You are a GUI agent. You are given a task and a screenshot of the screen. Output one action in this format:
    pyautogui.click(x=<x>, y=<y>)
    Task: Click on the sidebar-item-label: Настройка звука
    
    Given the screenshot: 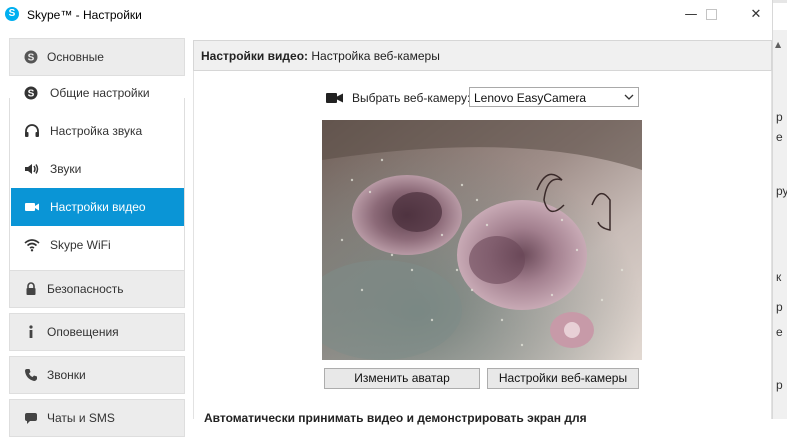 What is the action you would take?
    pyautogui.click(x=96, y=131)
    